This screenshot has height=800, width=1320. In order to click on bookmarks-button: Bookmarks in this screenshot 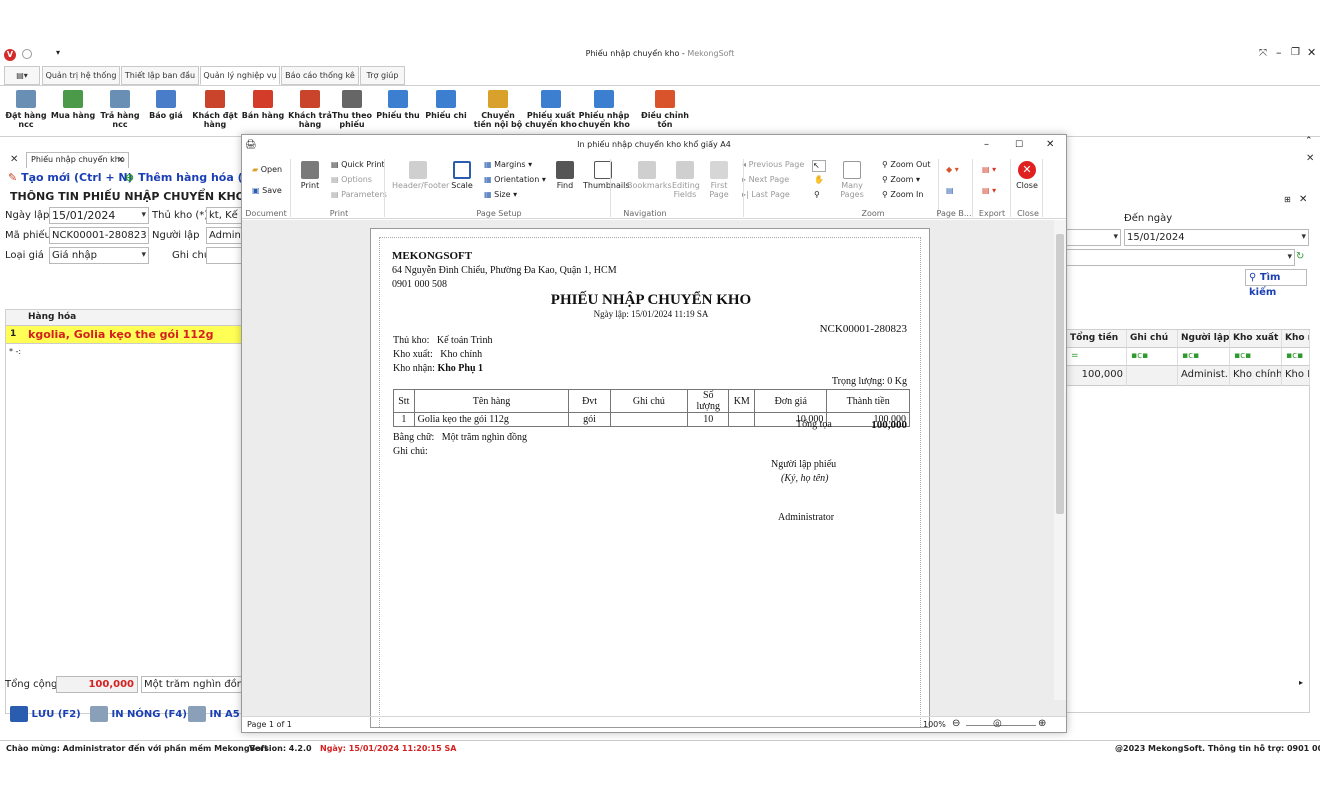, I will do `click(649, 175)`.